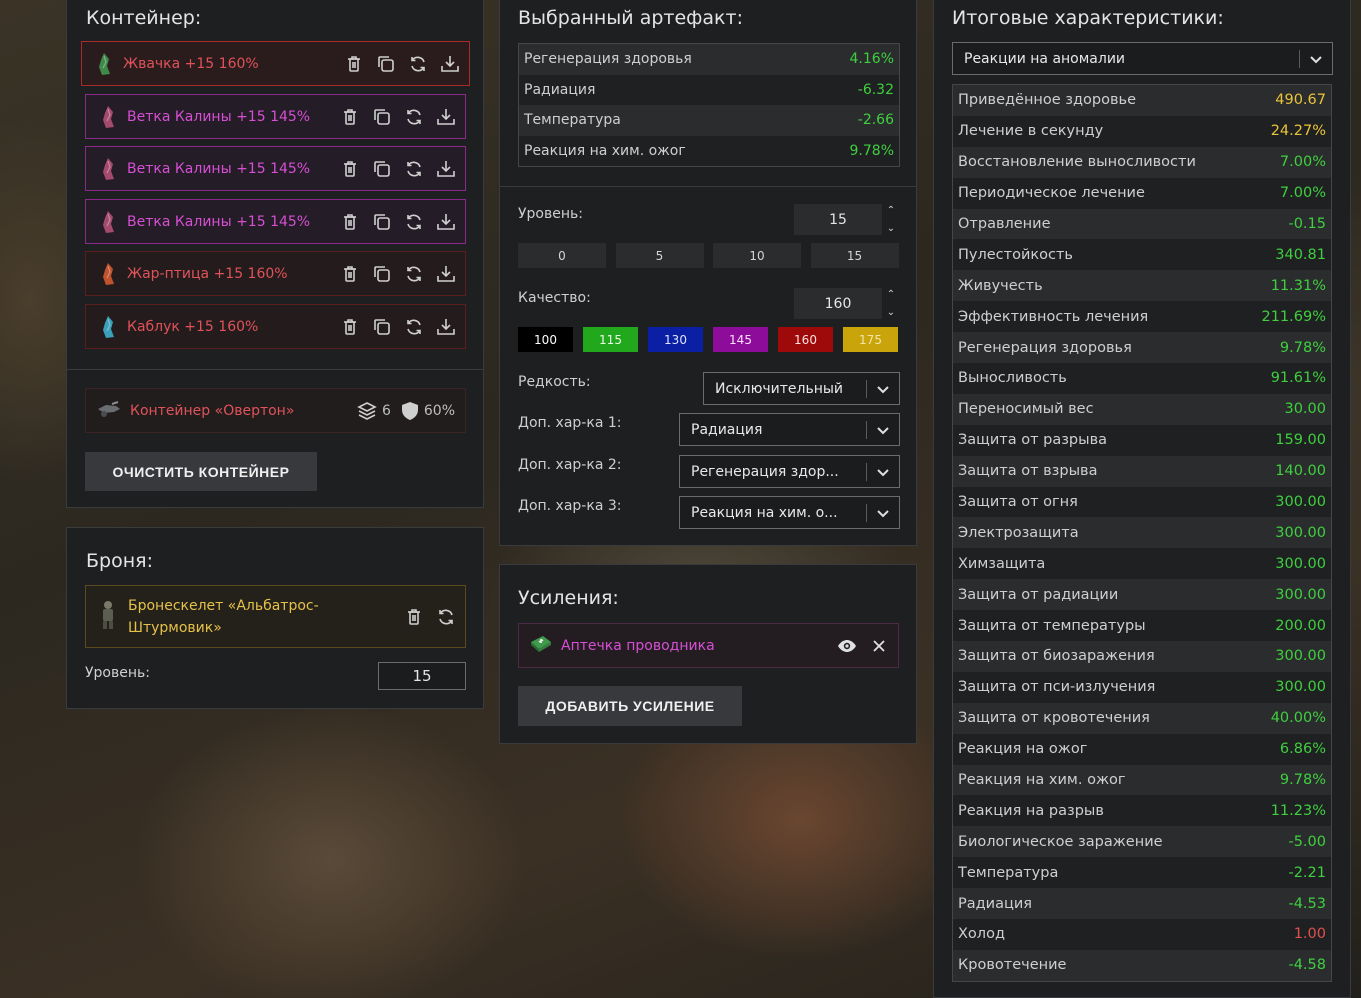 This screenshot has width=1361, height=998. Describe the element at coordinates (191, 63) in the screenshot. I see `container-item-name: Жвачка +15 160%` at that location.